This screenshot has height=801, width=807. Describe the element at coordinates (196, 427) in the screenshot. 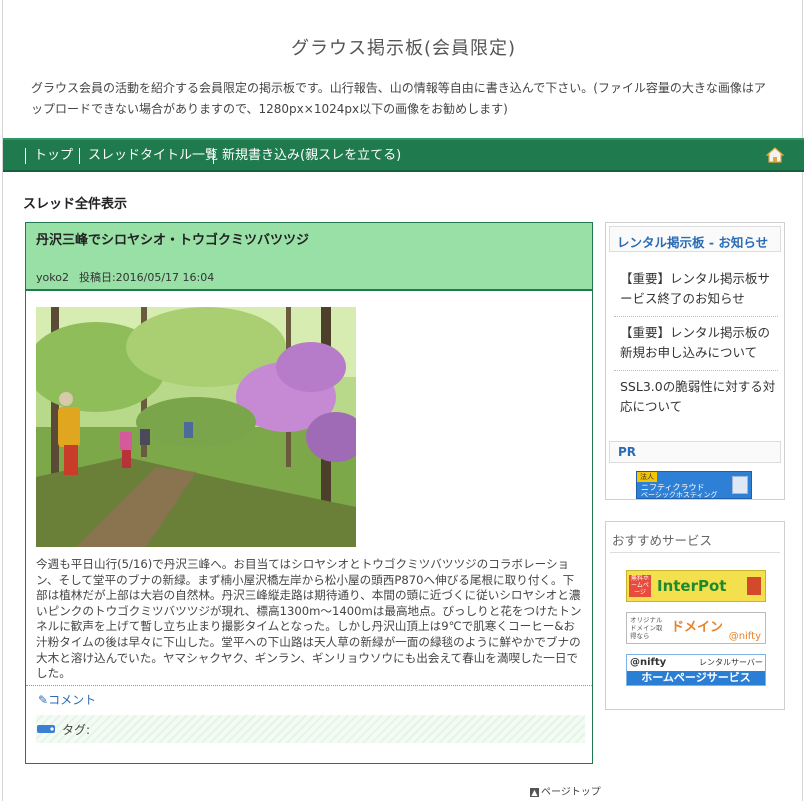

I see `post-photo` at that location.